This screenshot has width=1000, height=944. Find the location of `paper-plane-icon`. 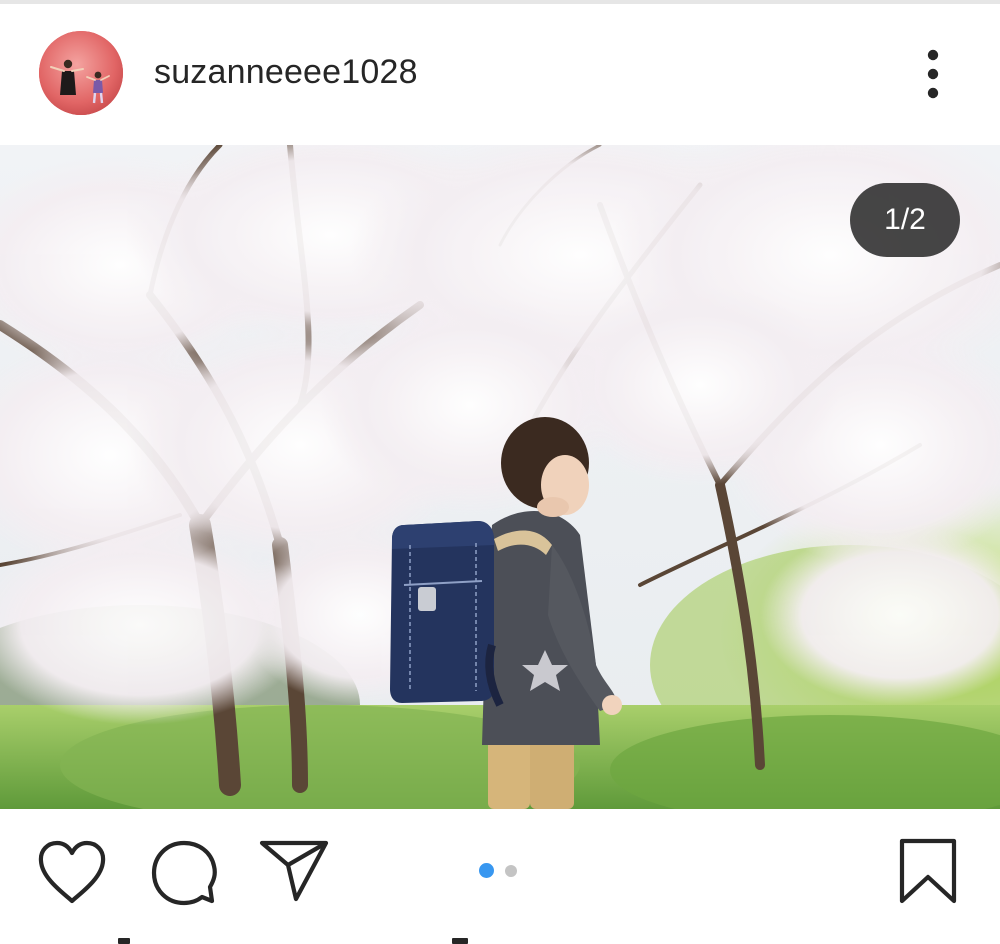

paper-plane-icon is located at coordinates (294, 871).